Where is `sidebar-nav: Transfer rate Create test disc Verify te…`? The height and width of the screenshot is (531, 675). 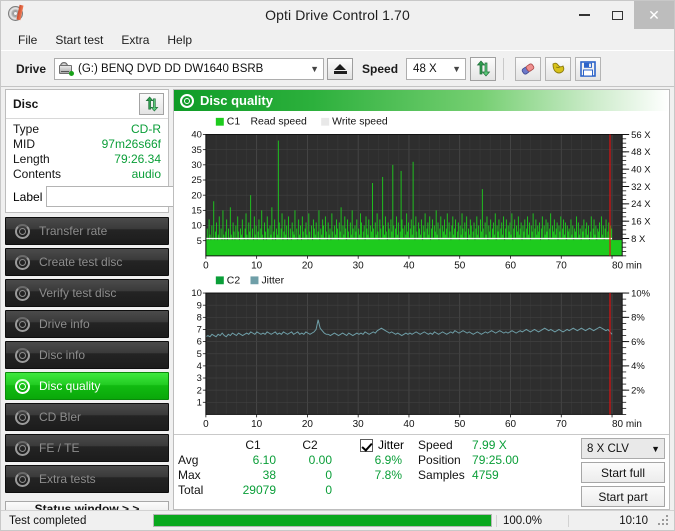
sidebar-nav: Transfer rate Create test disc Verify te… is located at coordinates (87, 355).